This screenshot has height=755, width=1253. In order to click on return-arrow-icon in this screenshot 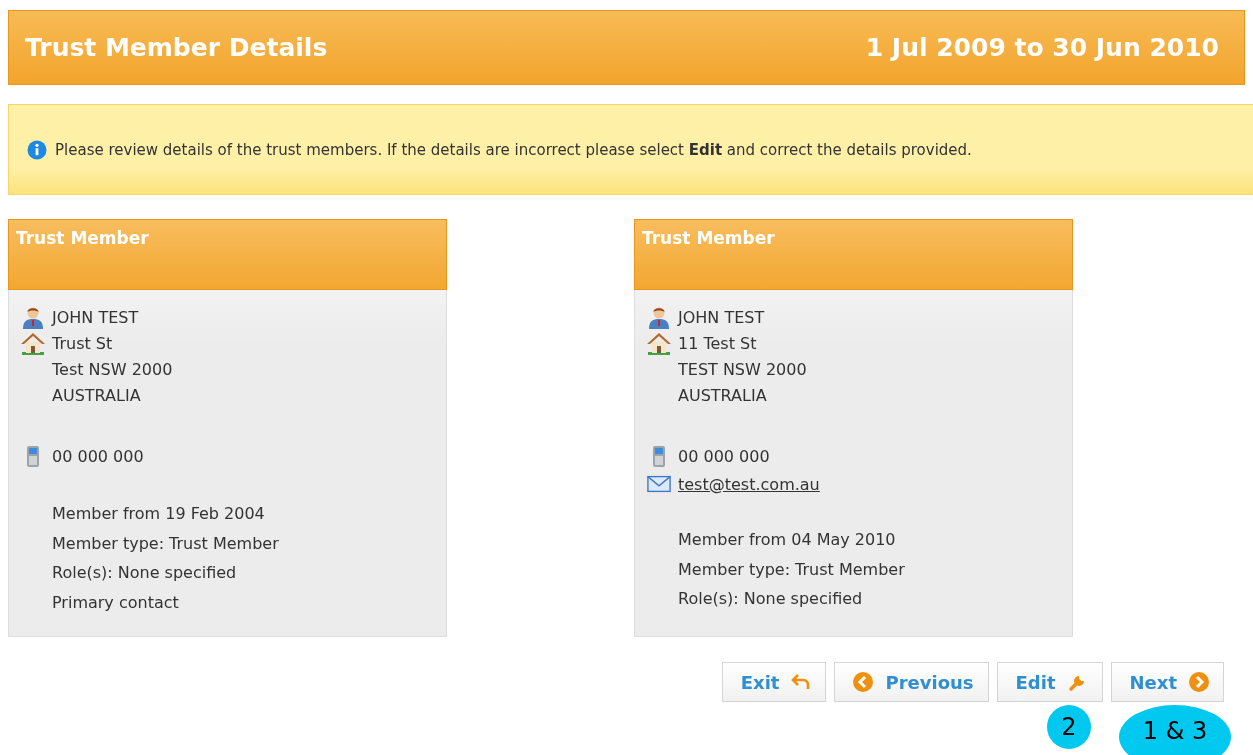, I will do `click(801, 682)`.